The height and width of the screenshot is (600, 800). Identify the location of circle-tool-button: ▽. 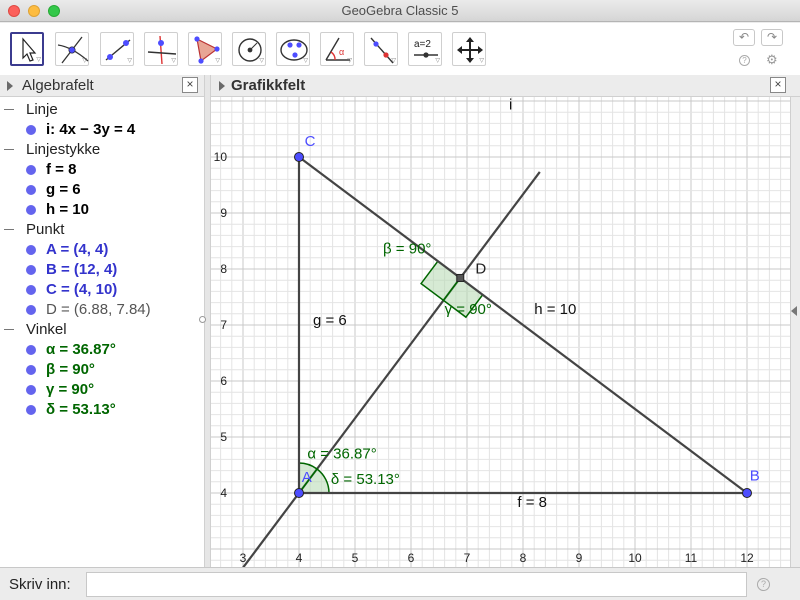
(249, 49).